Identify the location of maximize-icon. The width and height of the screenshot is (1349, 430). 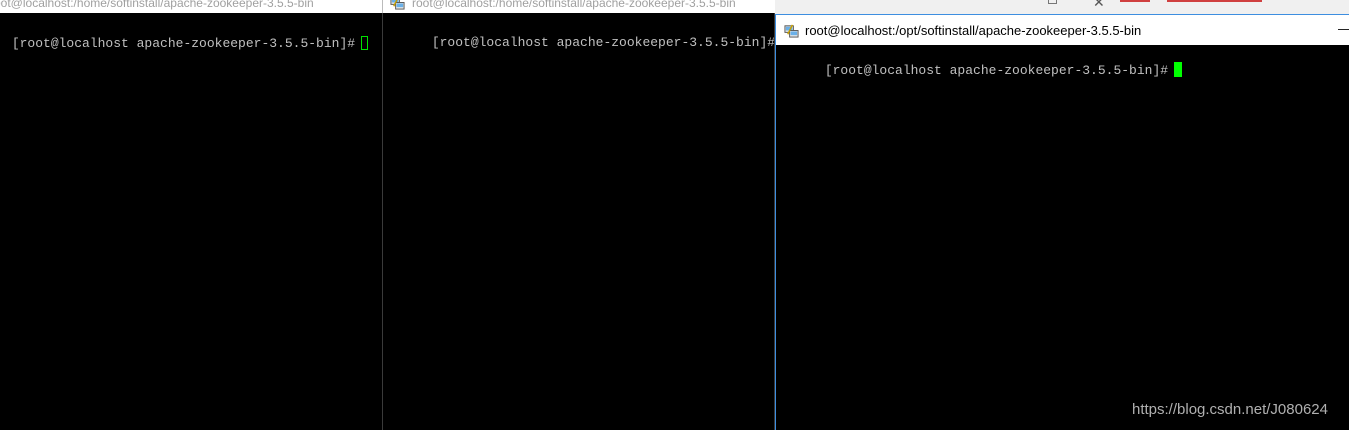
(1052, 2).